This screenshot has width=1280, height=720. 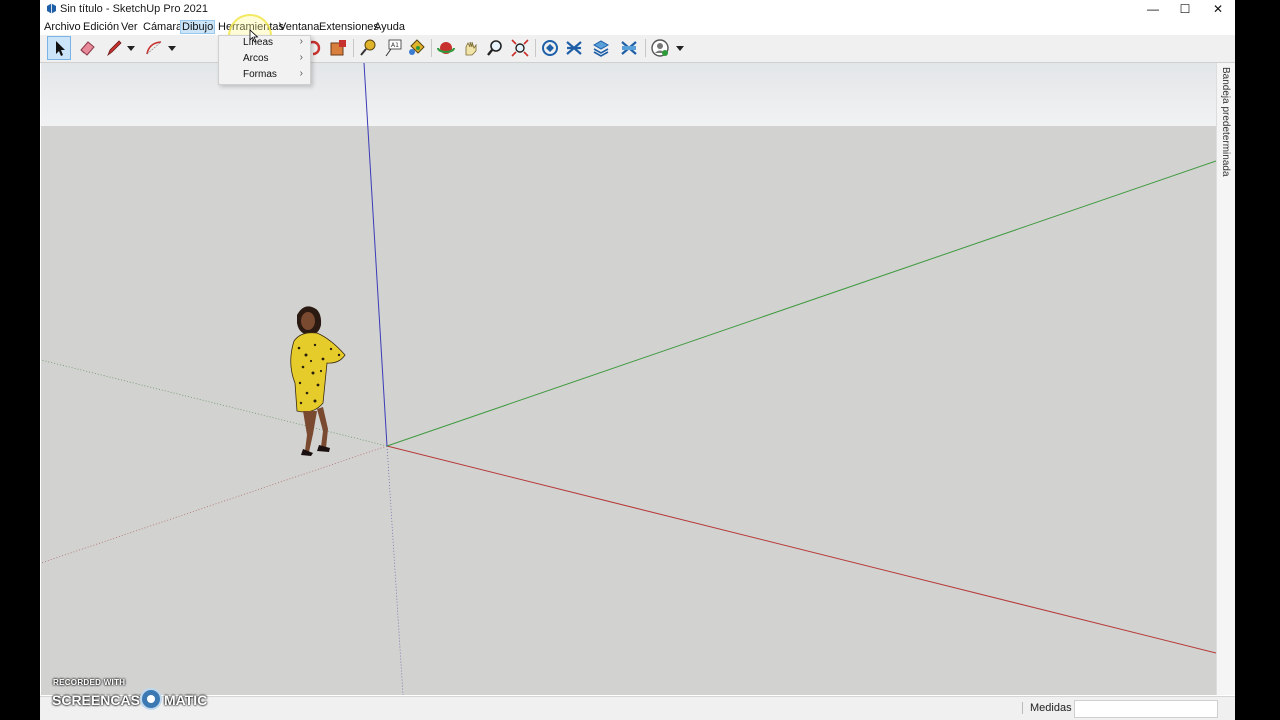 I want to click on warehouse-icon, so click(x=550, y=48).